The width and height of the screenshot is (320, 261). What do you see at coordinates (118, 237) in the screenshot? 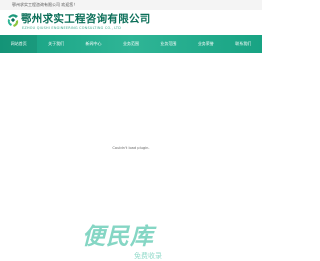
I see `watermark-logo-text: 便民库` at bounding box center [118, 237].